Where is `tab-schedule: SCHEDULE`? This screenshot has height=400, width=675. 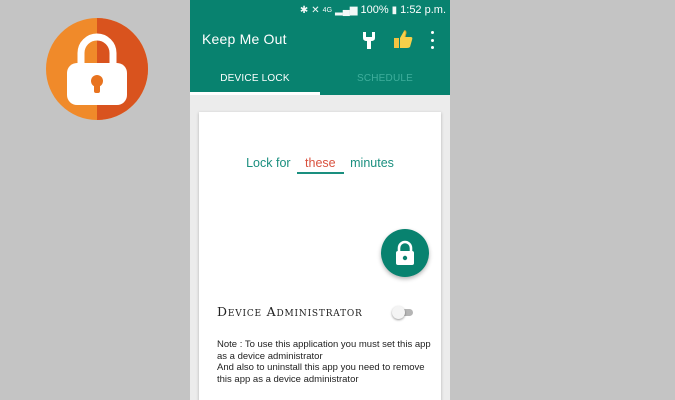 tab-schedule: SCHEDULE is located at coordinates (385, 78).